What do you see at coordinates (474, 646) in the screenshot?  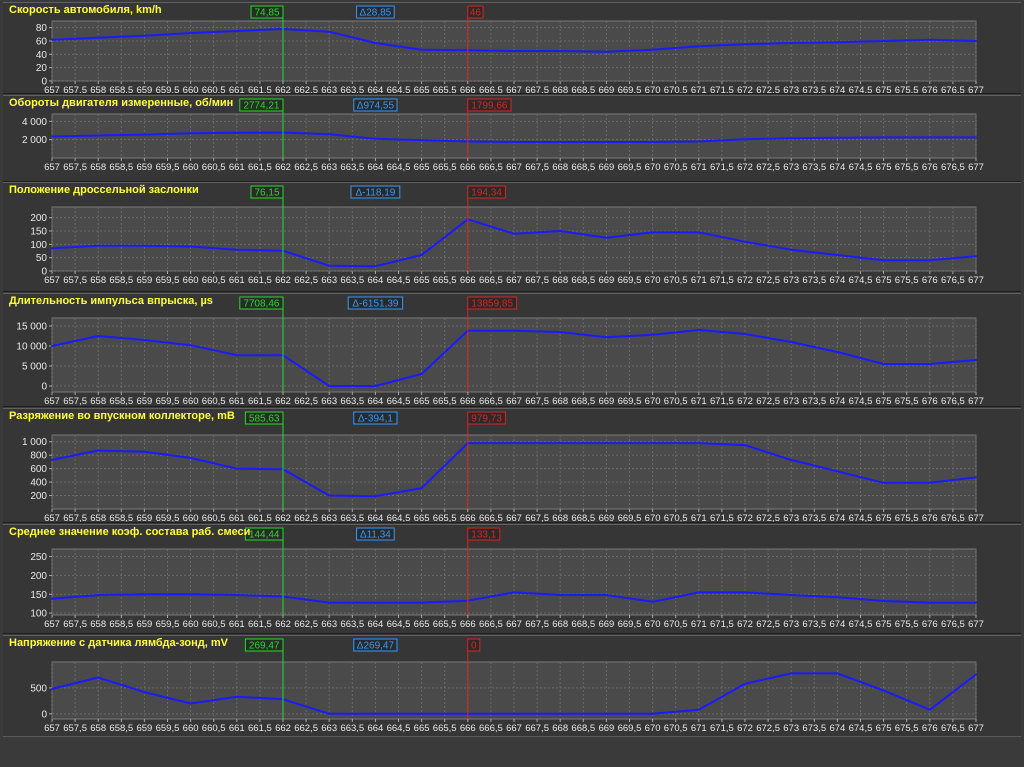 I see `red-cursor-value: 0` at bounding box center [474, 646].